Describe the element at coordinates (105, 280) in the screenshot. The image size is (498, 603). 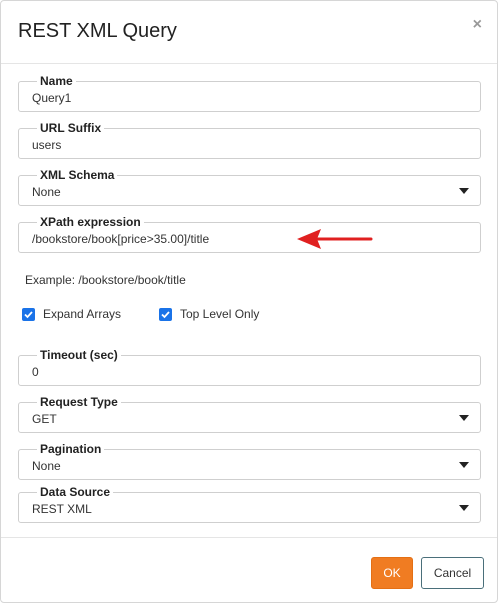
I see `example-text: Example: /bookstore/book/title` at that location.